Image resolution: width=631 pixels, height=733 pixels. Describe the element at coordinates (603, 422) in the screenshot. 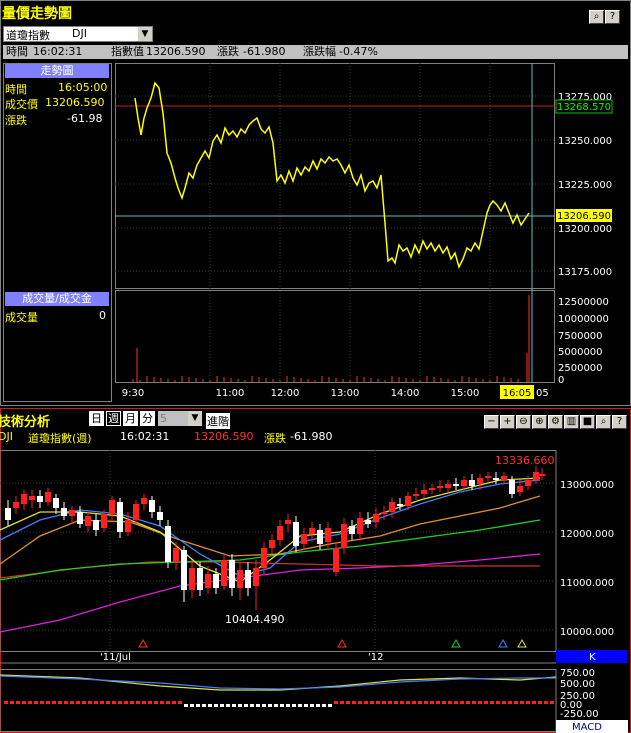

I see `search-icon: ⌕` at that location.